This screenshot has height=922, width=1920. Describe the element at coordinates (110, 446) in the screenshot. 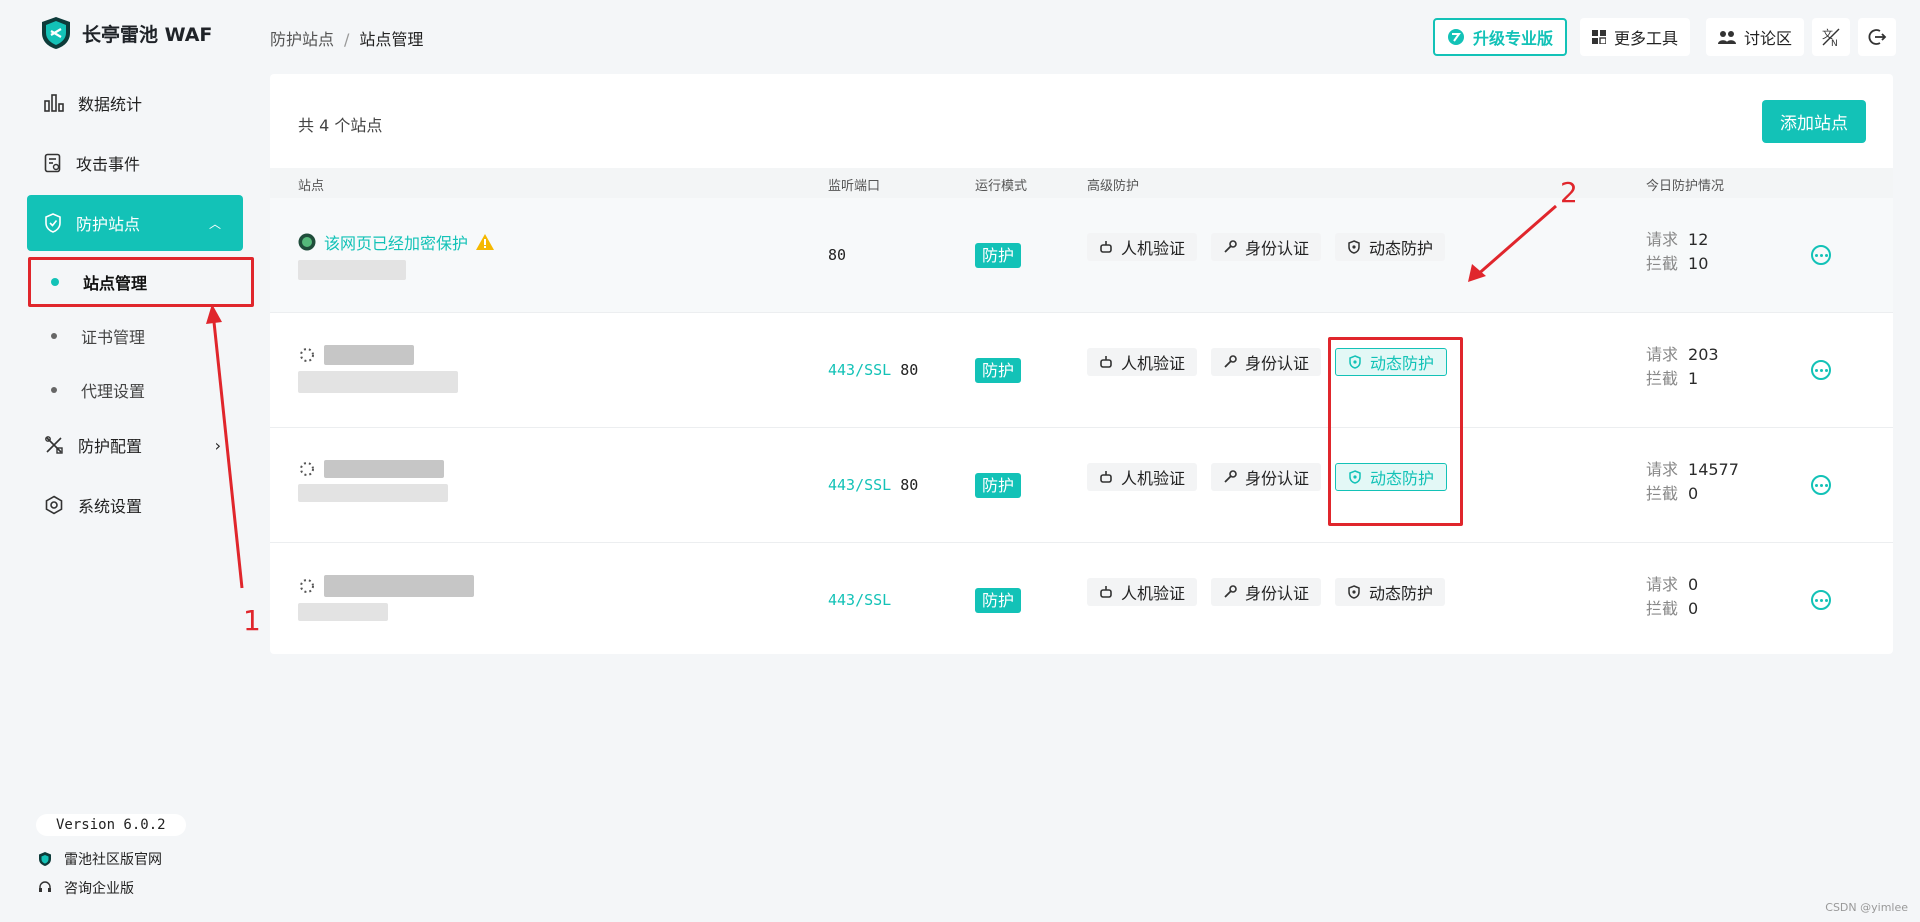

I see `sidebar-item-label: 防护配置` at that location.